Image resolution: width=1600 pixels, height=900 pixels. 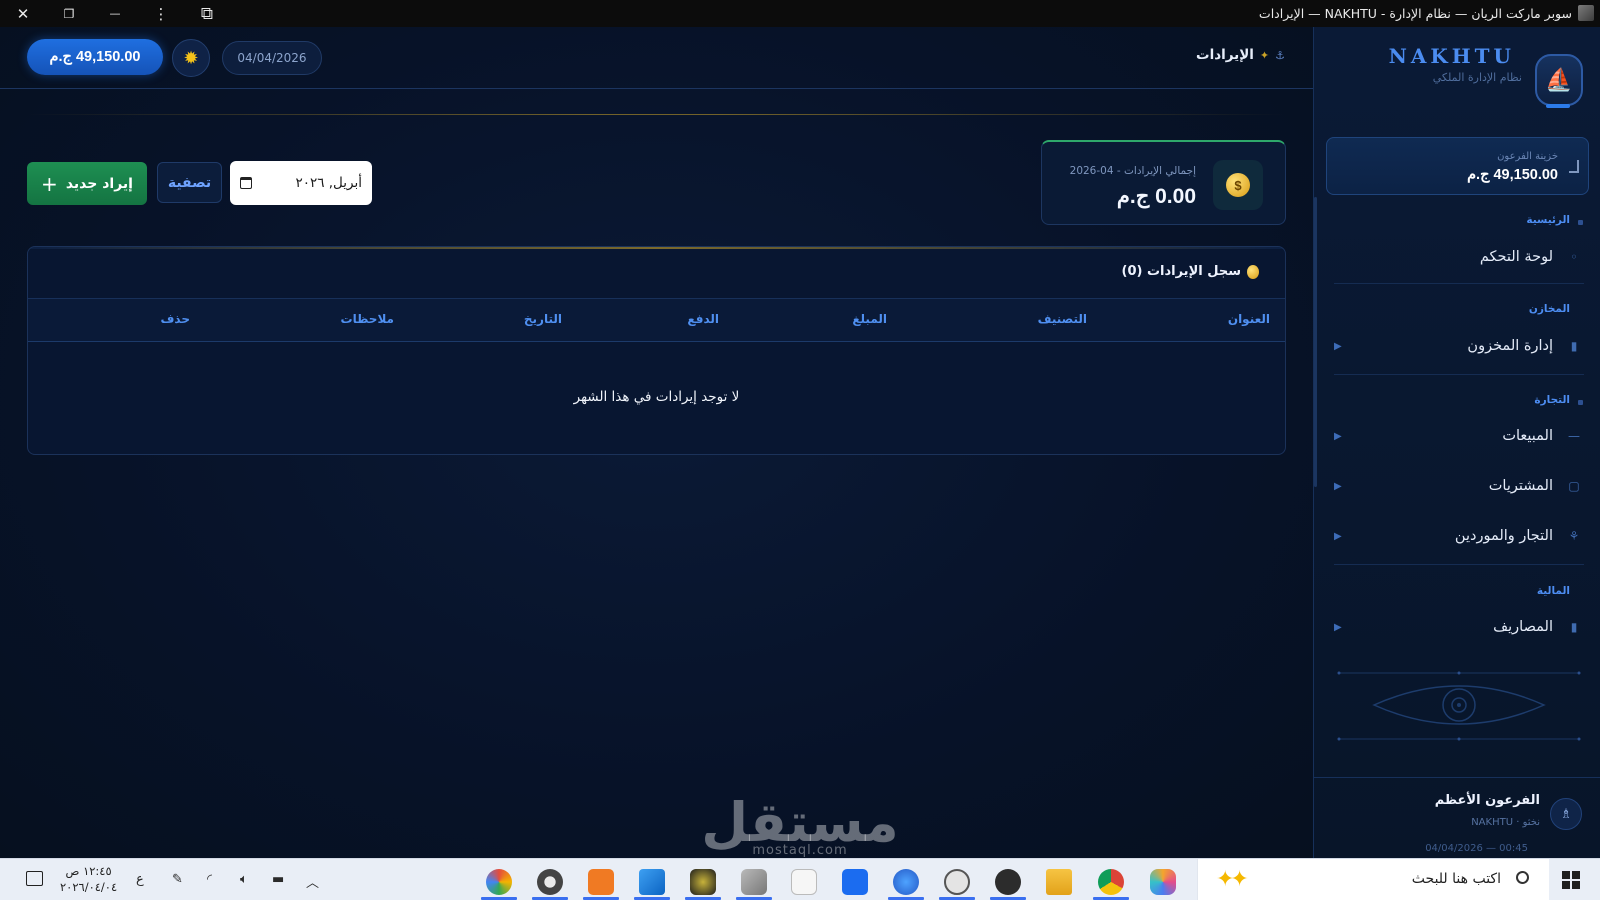 I want to click on battery-icon: ▬, so click(x=278, y=879).